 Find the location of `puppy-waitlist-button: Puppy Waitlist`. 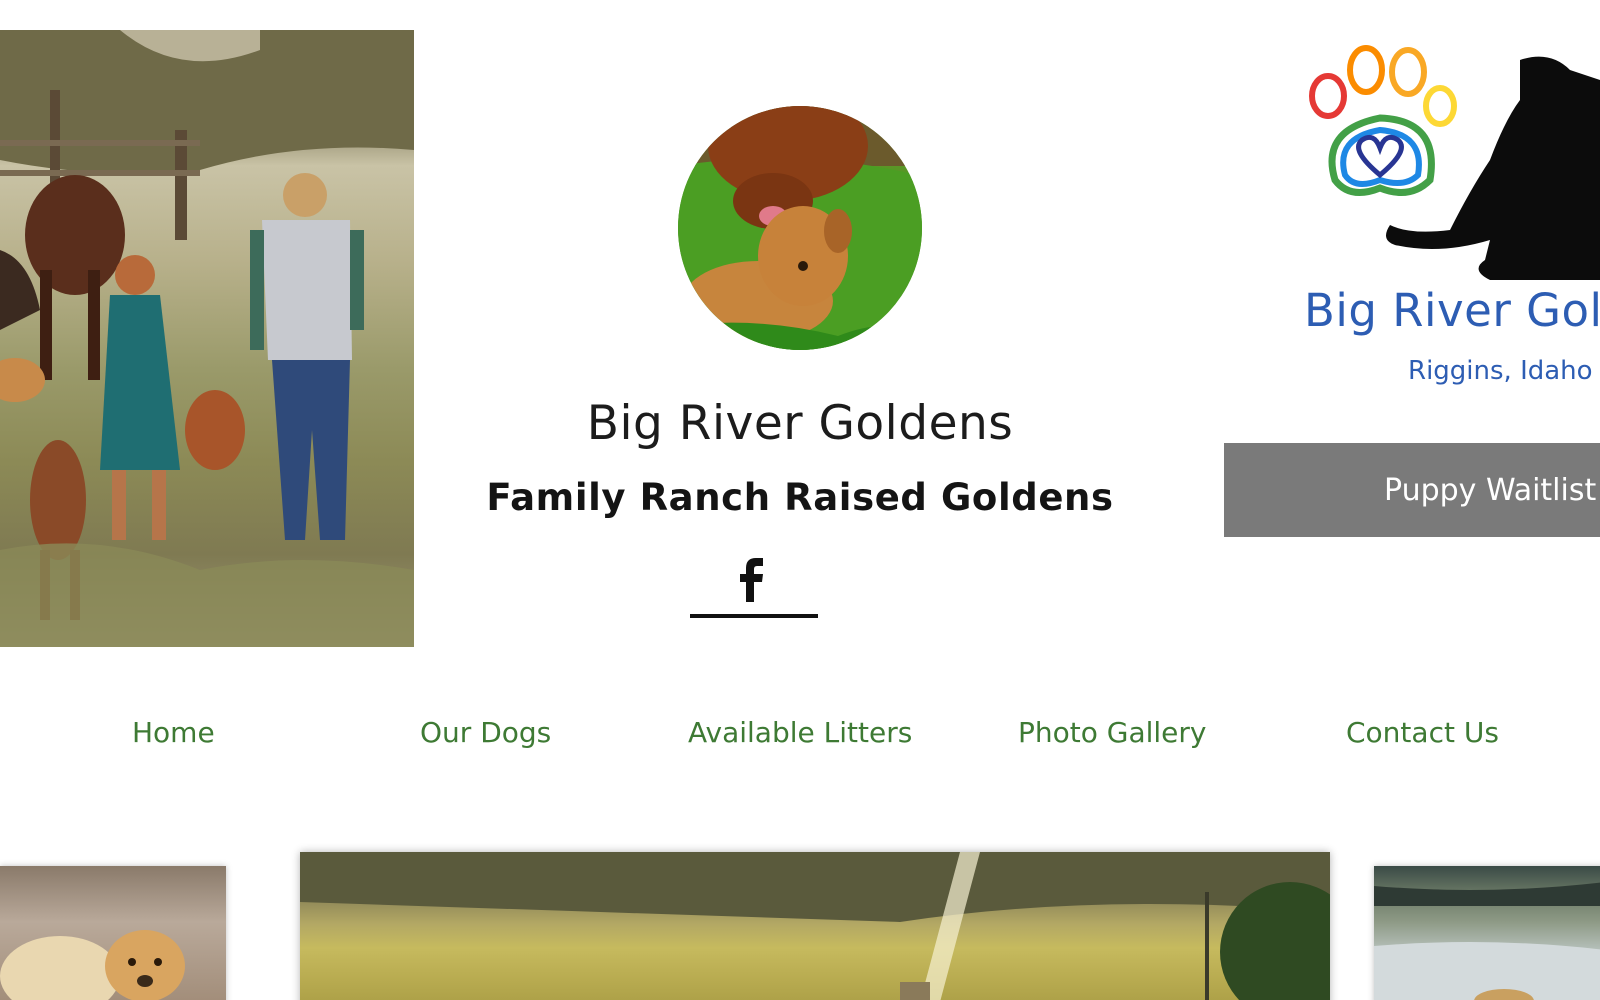

puppy-waitlist-button: Puppy Waitlist is located at coordinates (1412, 490).